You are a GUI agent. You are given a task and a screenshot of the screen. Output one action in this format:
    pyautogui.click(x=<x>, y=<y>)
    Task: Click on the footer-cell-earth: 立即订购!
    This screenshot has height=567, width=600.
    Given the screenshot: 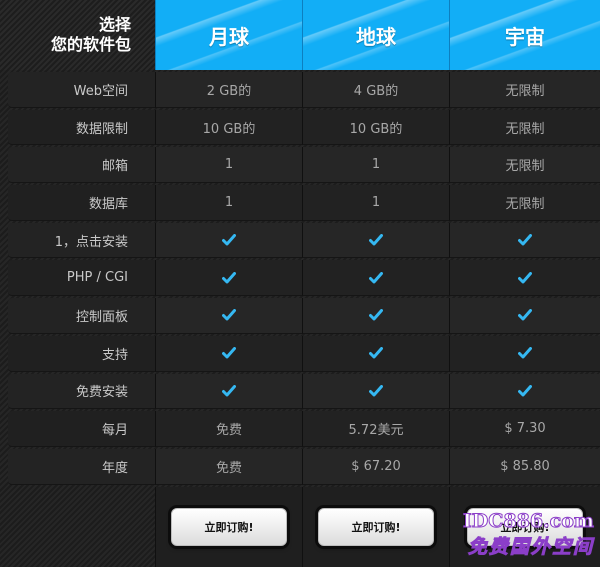 What is the action you would take?
    pyautogui.click(x=375, y=526)
    